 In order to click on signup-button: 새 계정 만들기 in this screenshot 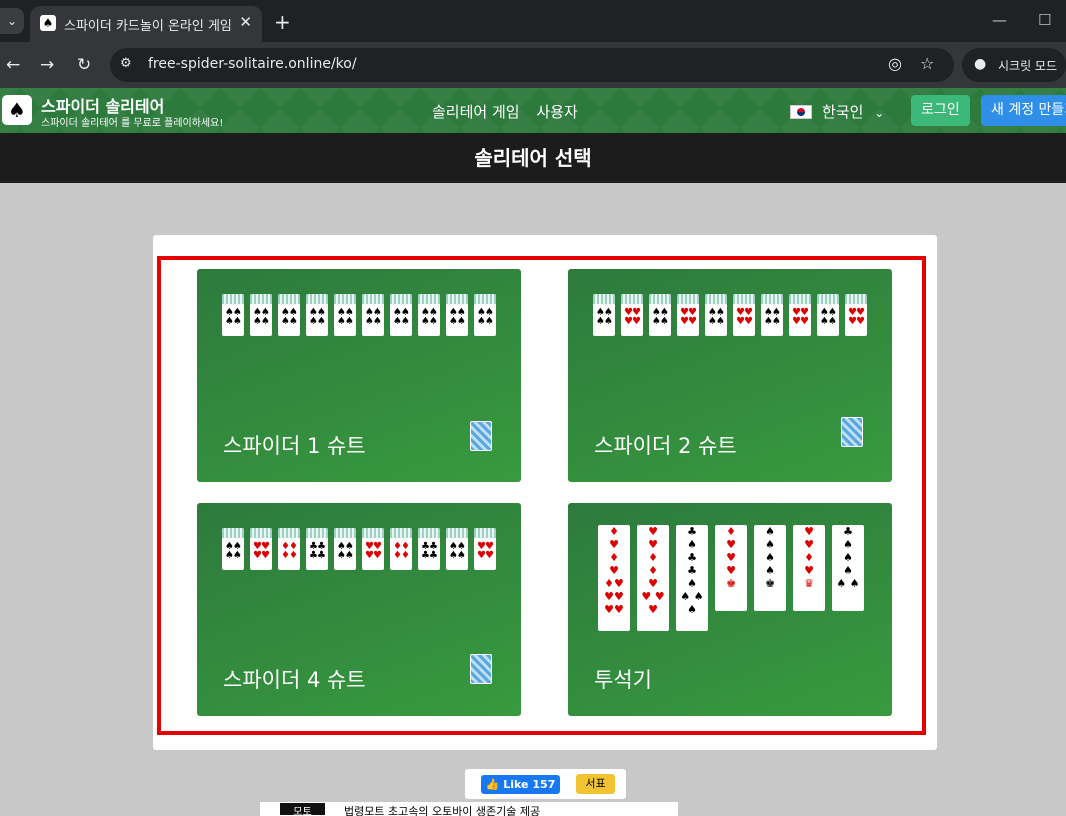, I will do `click(1023, 110)`.